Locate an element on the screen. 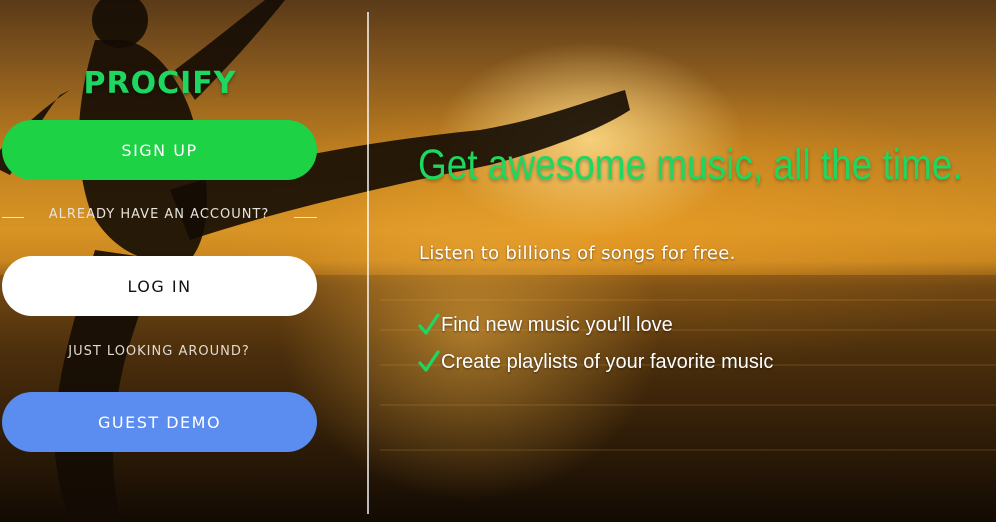 The width and height of the screenshot is (996, 522). vertical-divider is located at coordinates (368, 263).